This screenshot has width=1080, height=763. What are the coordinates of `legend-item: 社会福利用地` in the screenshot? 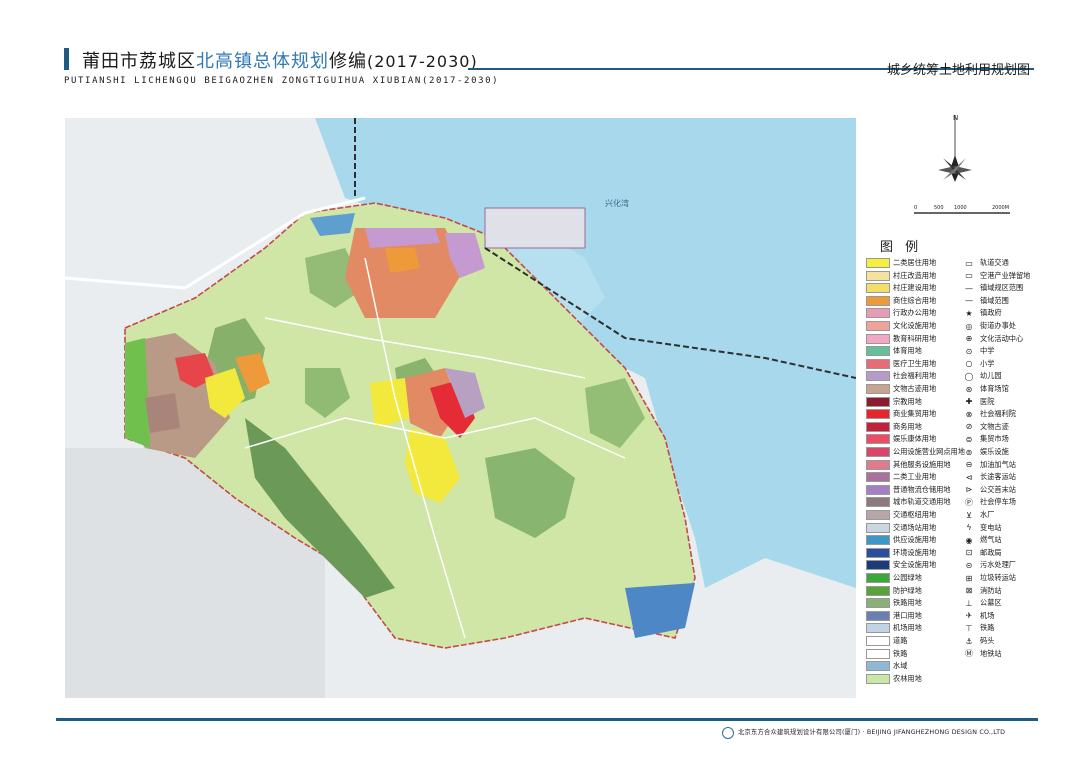 It's located at (901, 376).